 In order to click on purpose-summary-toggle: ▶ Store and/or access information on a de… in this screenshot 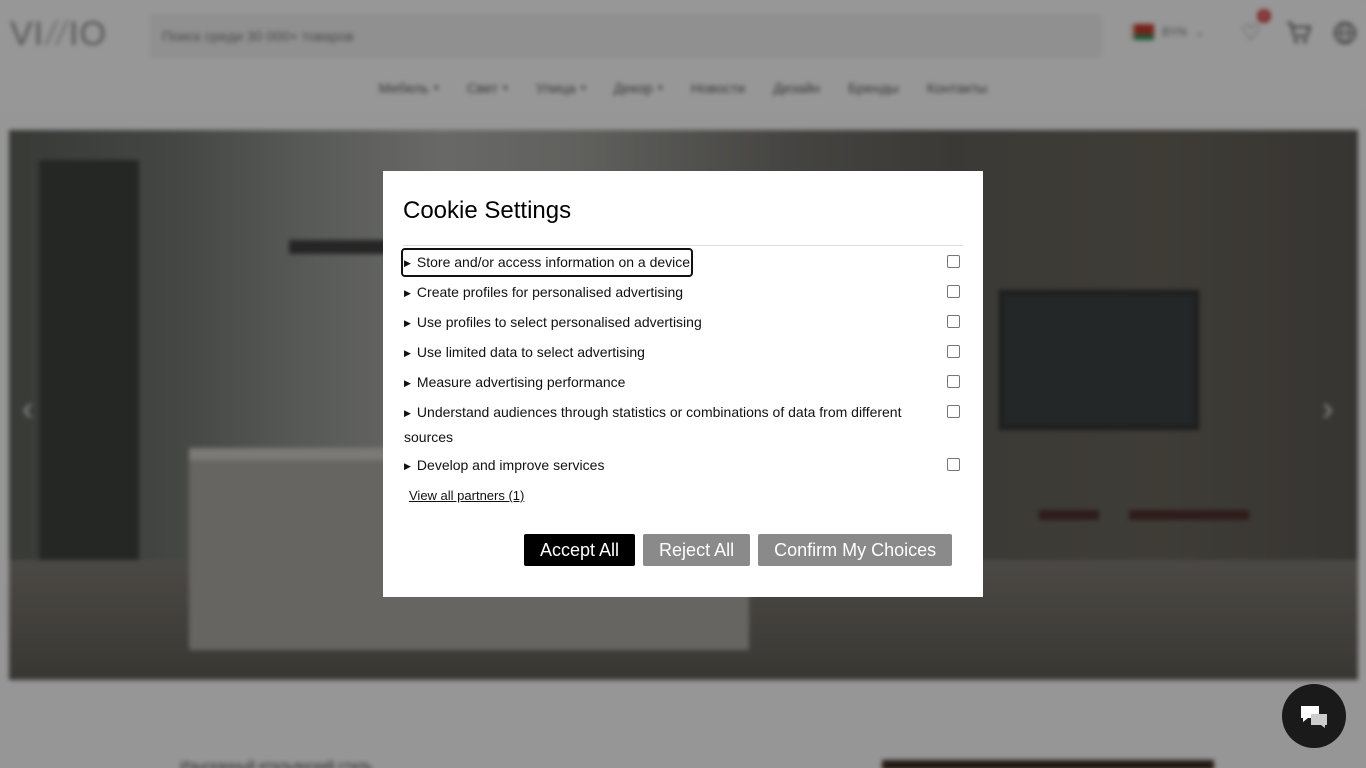, I will do `click(547, 262)`.